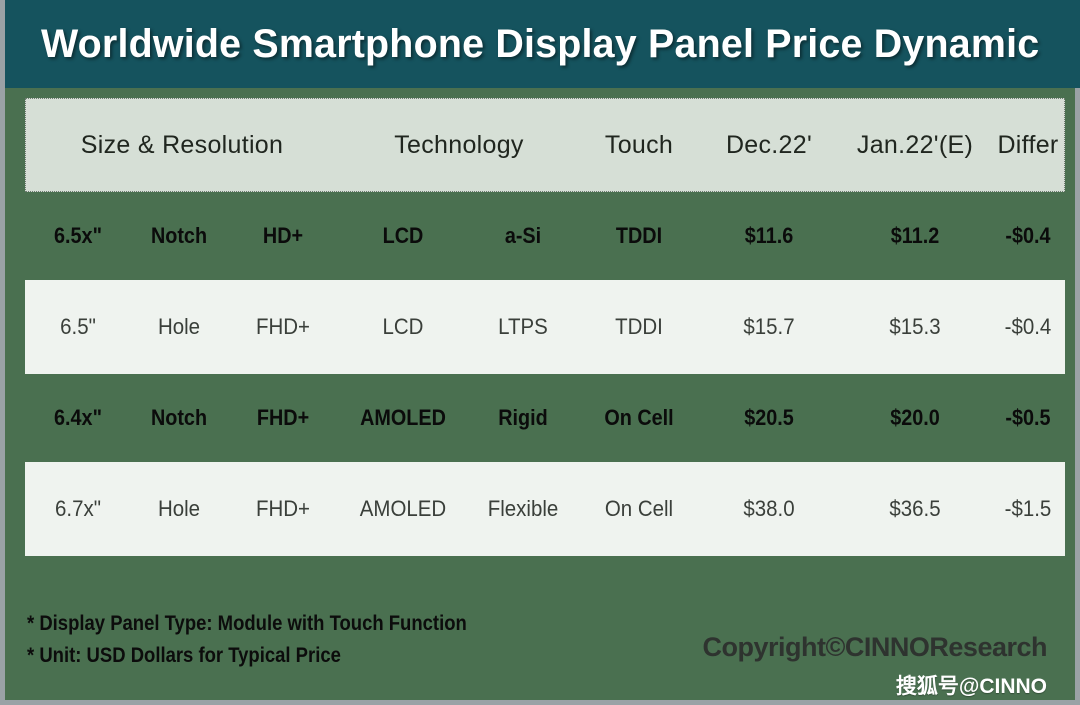 This screenshot has height=705, width=1080. What do you see at coordinates (184, 655) in the screenshot?
I see `footnote-unit: * Unit: USD Dollars for Typical Price` at bounding box center [184, 655].